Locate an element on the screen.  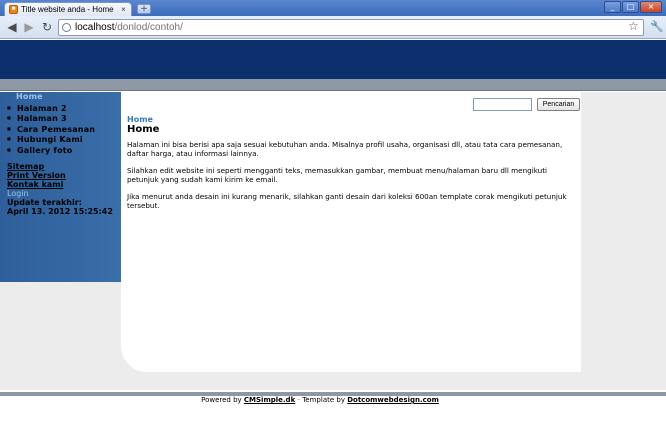
page-title: Home is located at coordinates (143, 129).